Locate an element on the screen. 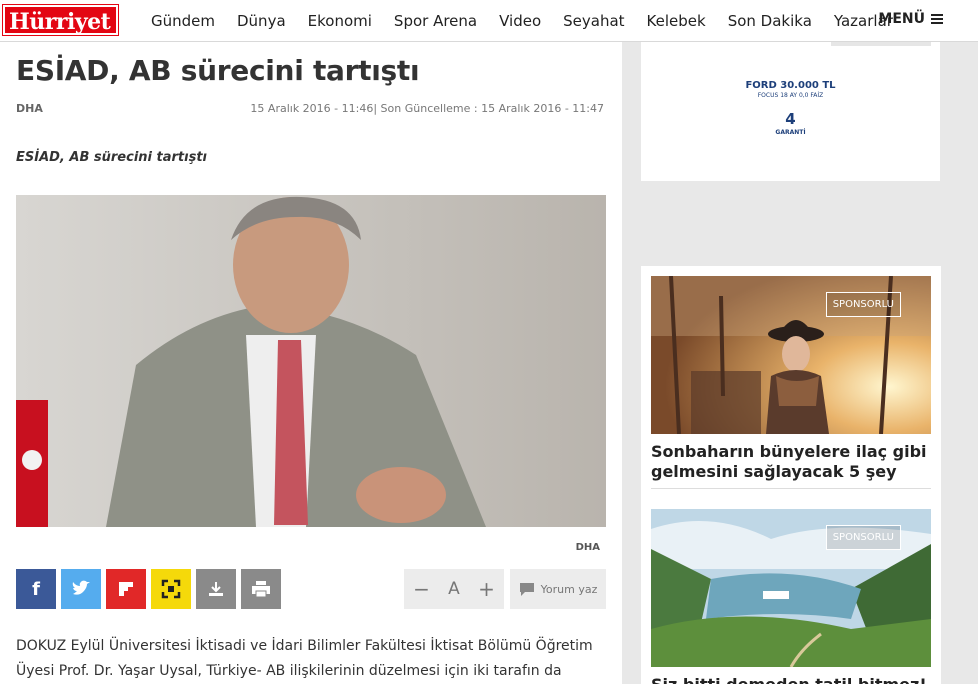 The width and height of the screenshot is (978, 684). expand-icon is located at coordinates (171, 589).